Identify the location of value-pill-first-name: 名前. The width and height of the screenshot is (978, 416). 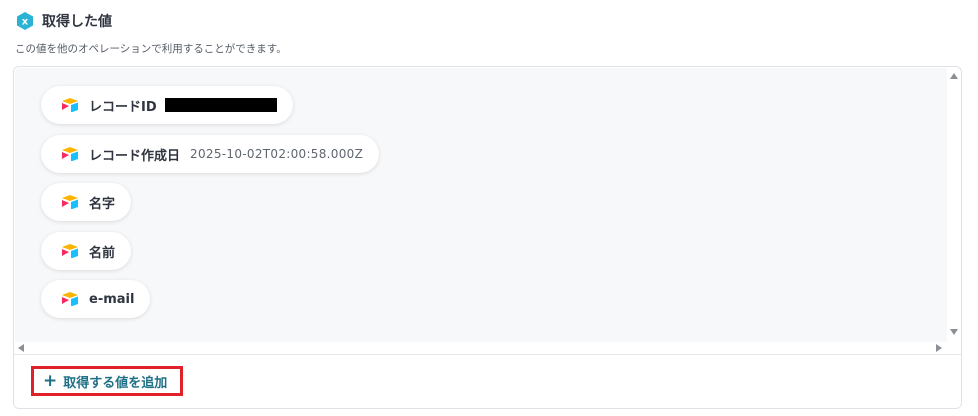
(86, 251).